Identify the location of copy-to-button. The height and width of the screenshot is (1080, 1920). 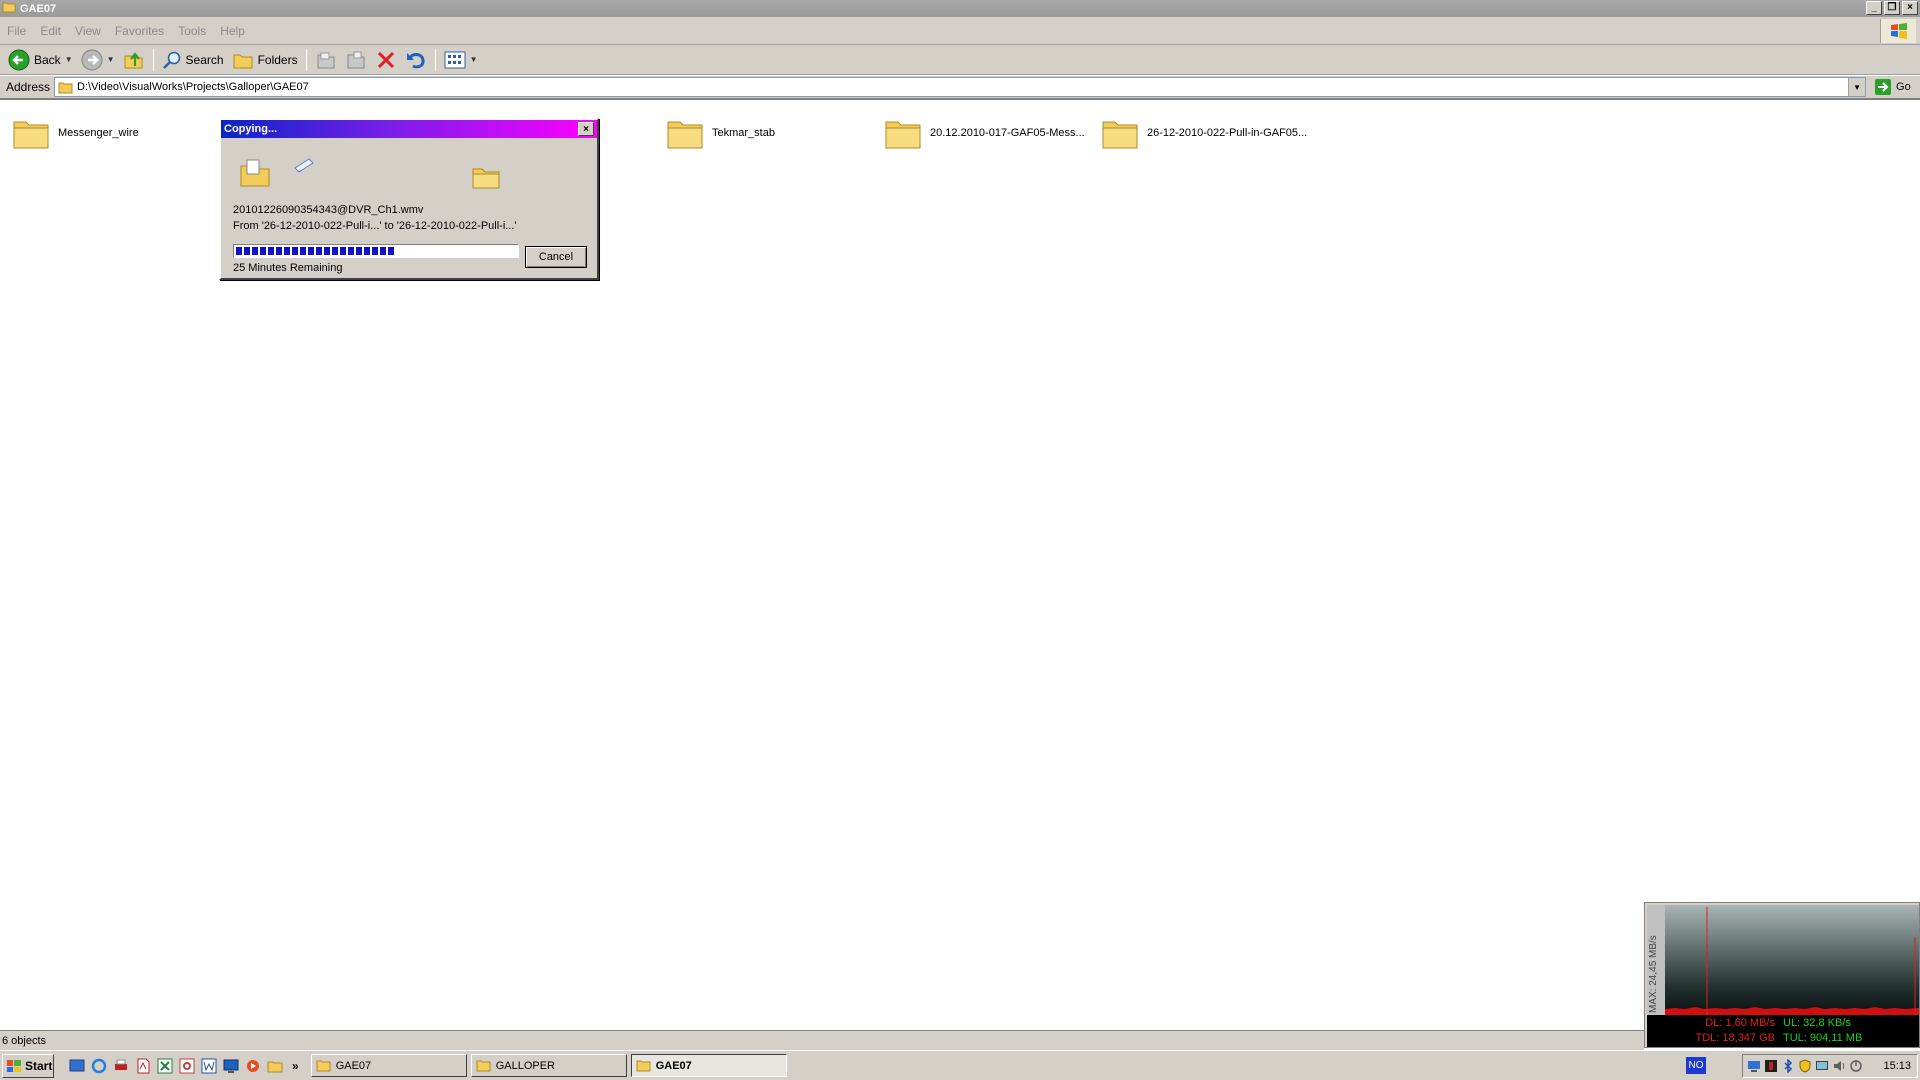
(356, 60).